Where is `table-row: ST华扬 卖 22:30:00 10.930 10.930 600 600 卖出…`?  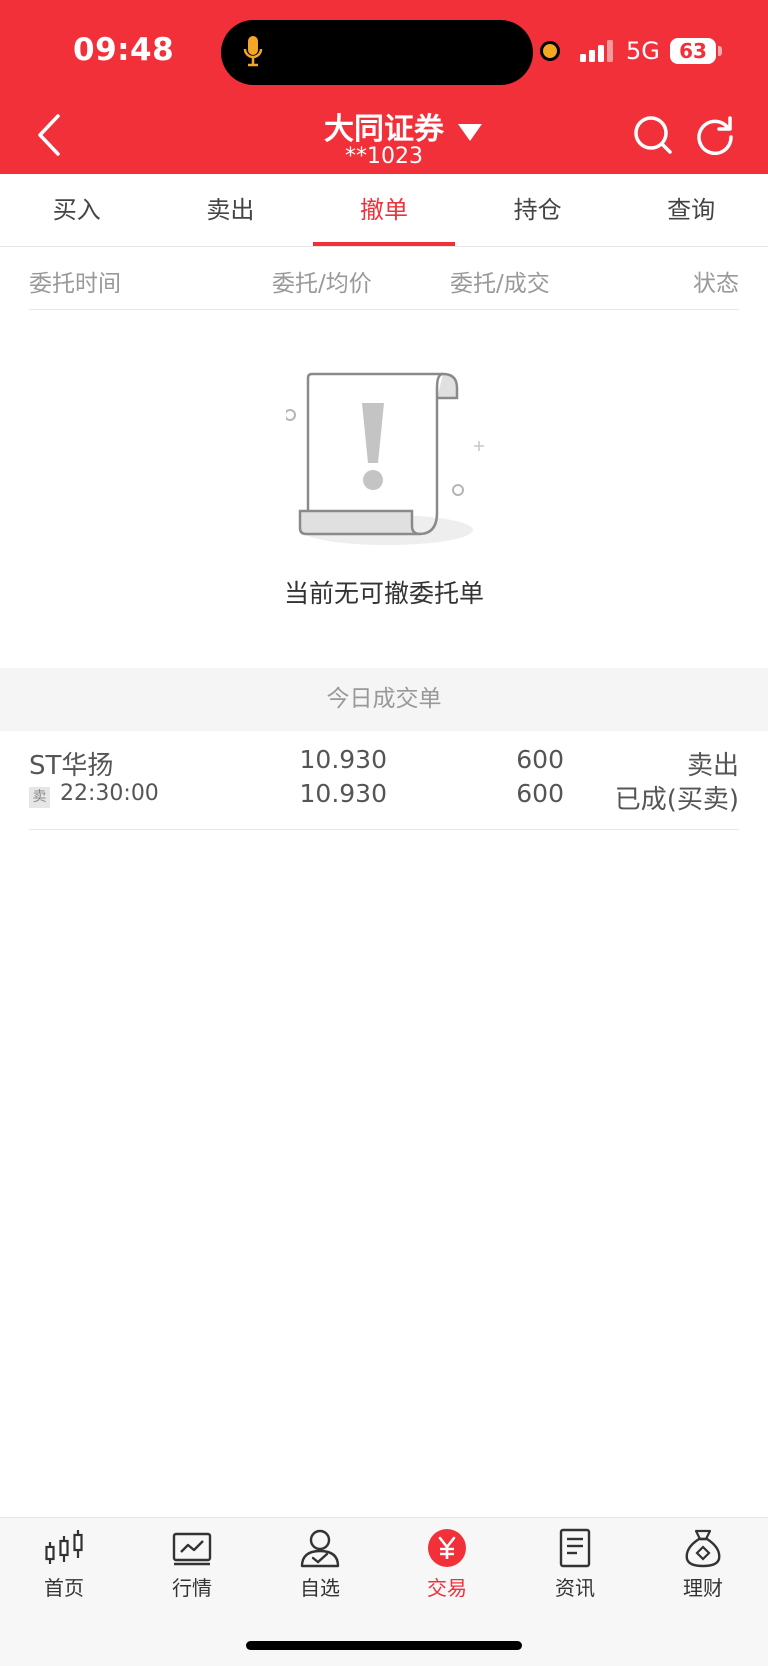
table-row: ST华扬 卖 22:30:00 10.930 10.930 600 600 卖出… is located at coordinates (384, 780).